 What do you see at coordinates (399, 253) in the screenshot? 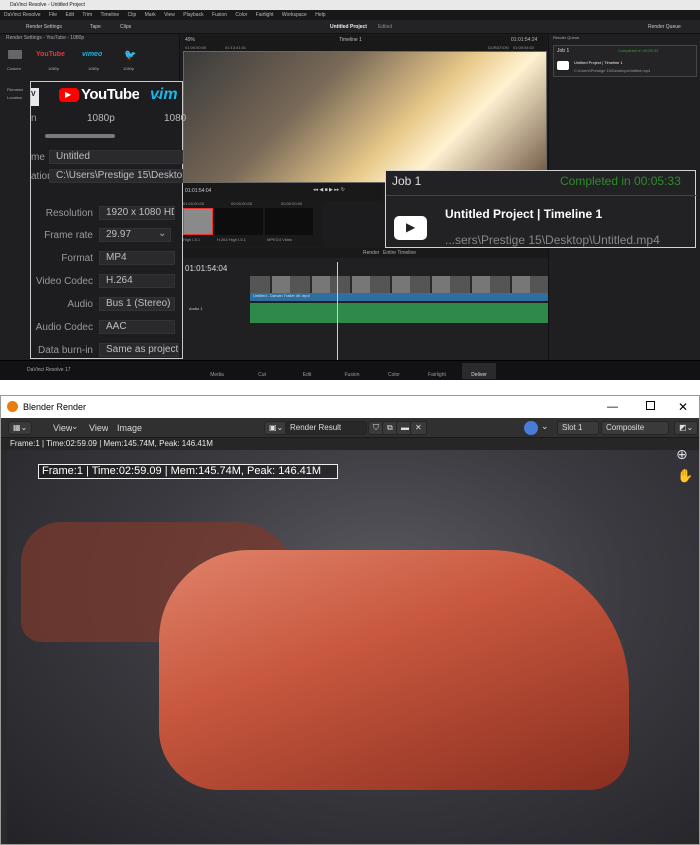
I see `render-scope-select: Entire Timeline` at bounding box center [399, 253].